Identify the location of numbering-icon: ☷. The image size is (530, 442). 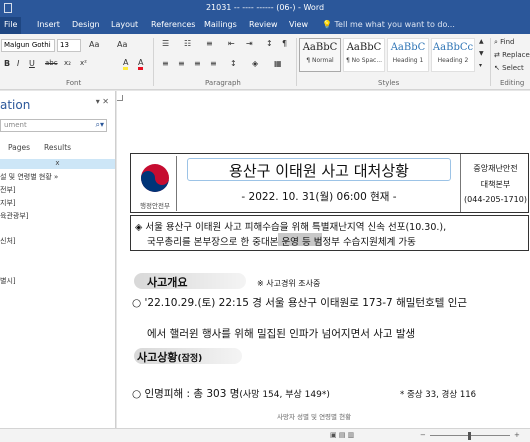
(187, 43).